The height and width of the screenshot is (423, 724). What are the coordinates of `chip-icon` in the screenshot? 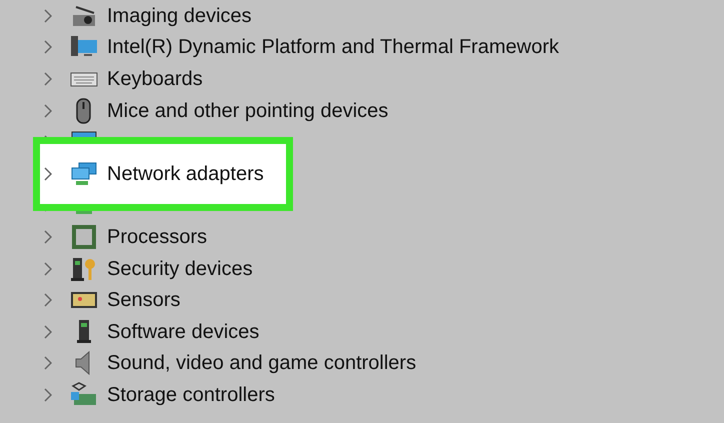 It's located at (84, 237).